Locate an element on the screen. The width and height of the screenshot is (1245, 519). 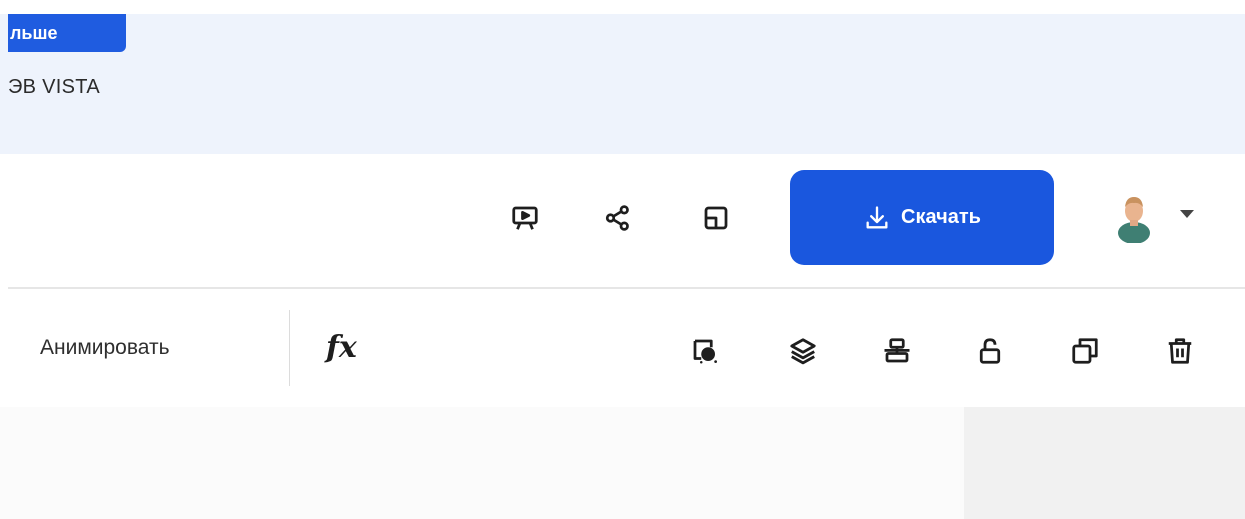
banner-promo-text: ЭВ VISTA is located at coordinates (54, 87).